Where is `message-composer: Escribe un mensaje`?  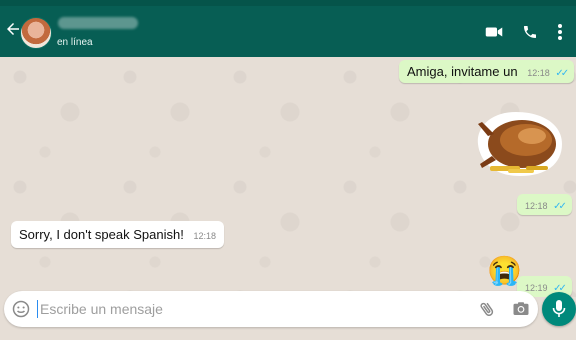 message-composer: Escribe un mensaje is located at coordinates (271, 309).